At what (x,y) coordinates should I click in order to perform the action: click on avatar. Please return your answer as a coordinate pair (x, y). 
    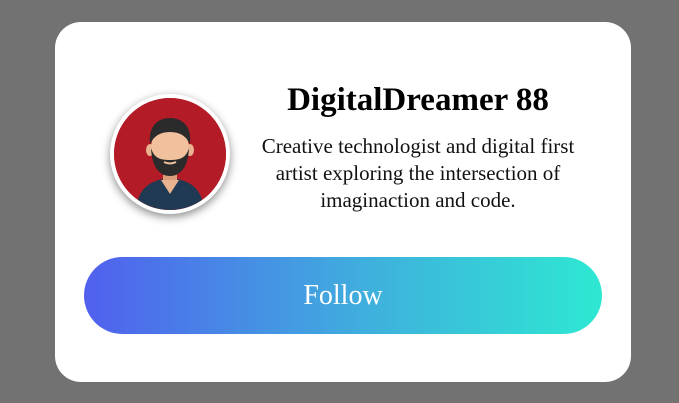
    Looking at the image, I should click on (170, 154).